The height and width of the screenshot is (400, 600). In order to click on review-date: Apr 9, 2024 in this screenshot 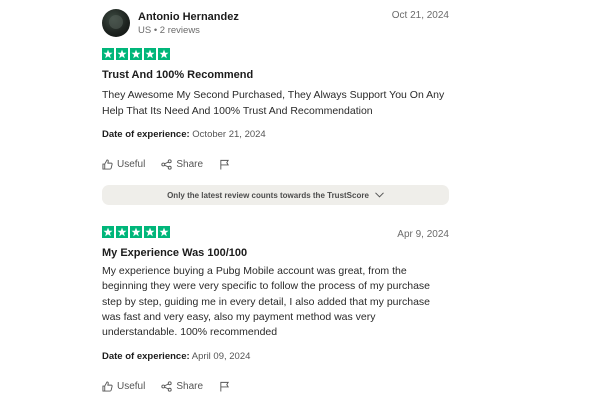, I will do `click(423, 234)`.